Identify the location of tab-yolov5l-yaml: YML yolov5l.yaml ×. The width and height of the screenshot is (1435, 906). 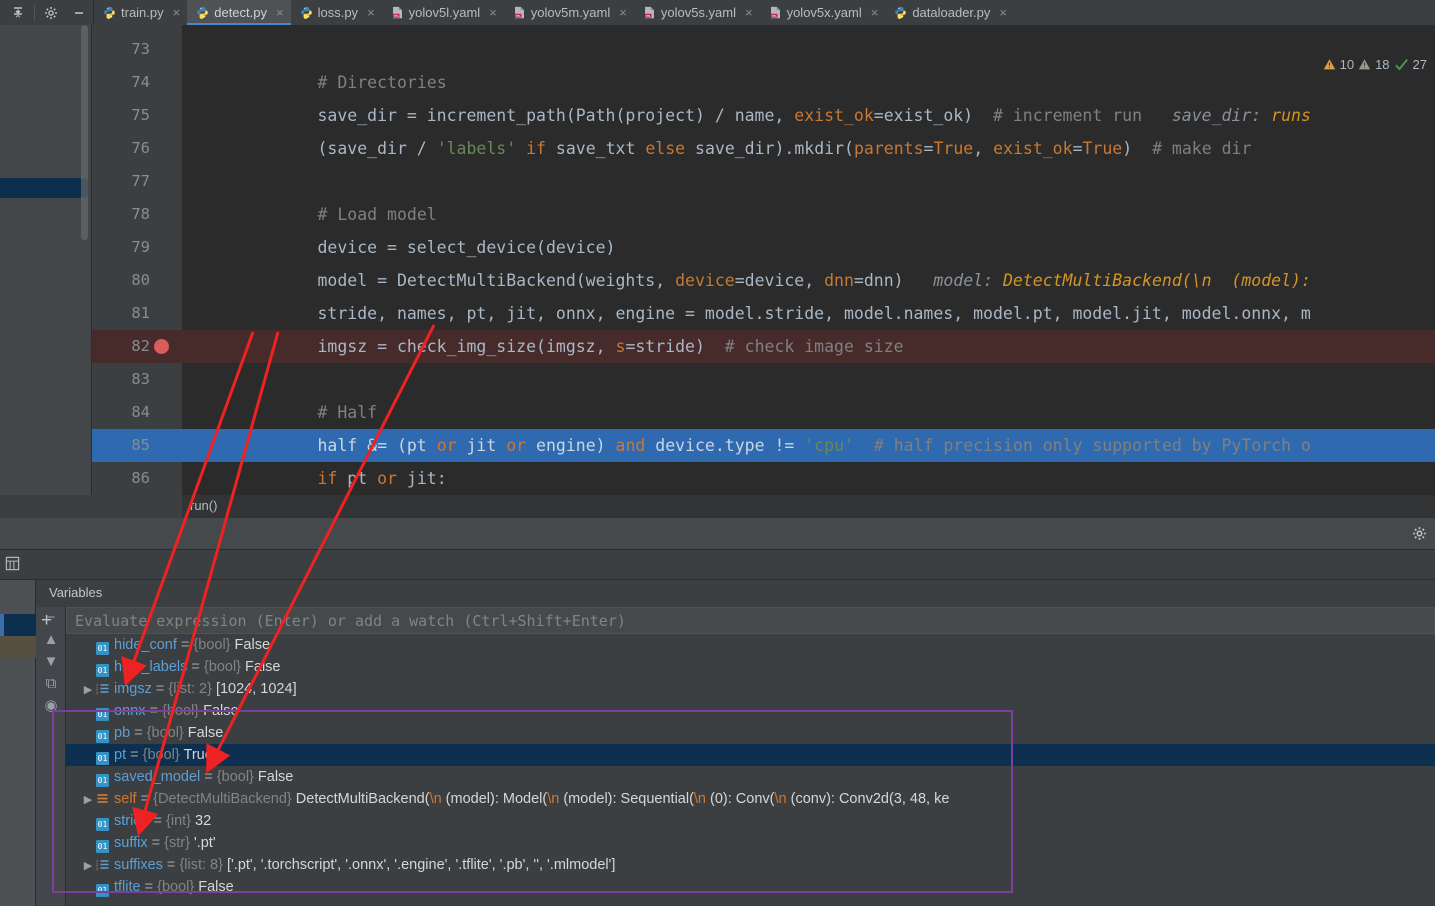
(442, 12).